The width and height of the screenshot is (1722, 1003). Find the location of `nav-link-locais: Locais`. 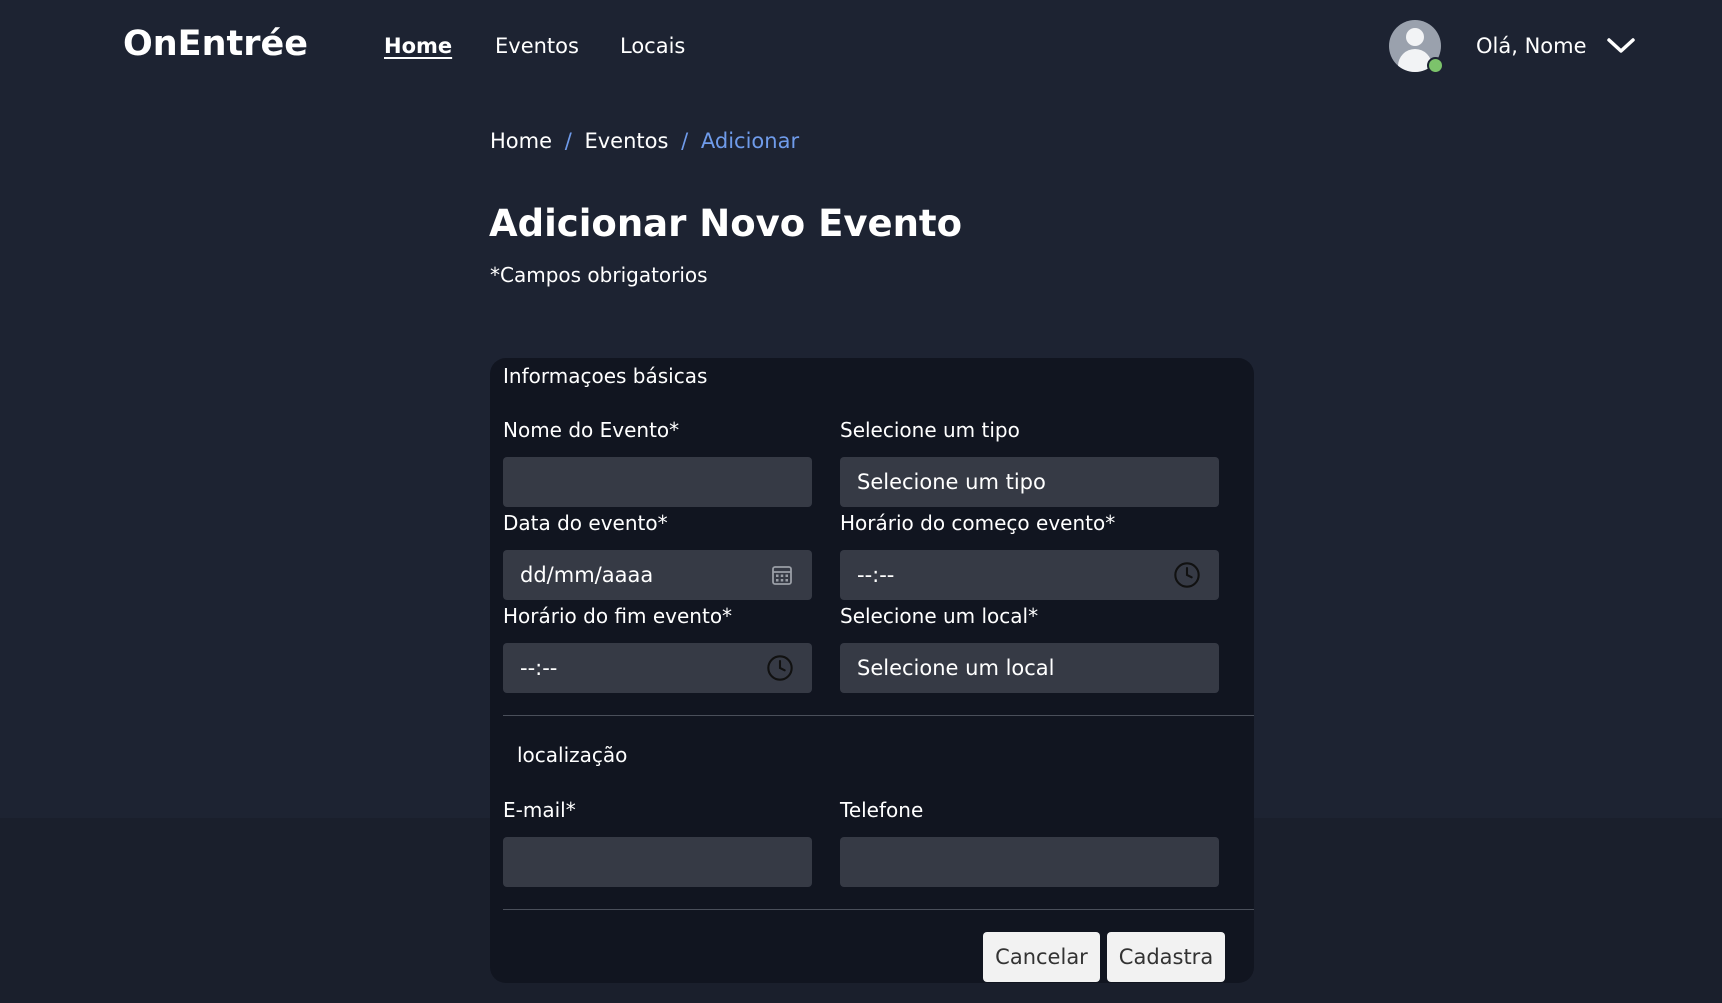

nav-link-locais: Locais is located at coordinates (652, 46).